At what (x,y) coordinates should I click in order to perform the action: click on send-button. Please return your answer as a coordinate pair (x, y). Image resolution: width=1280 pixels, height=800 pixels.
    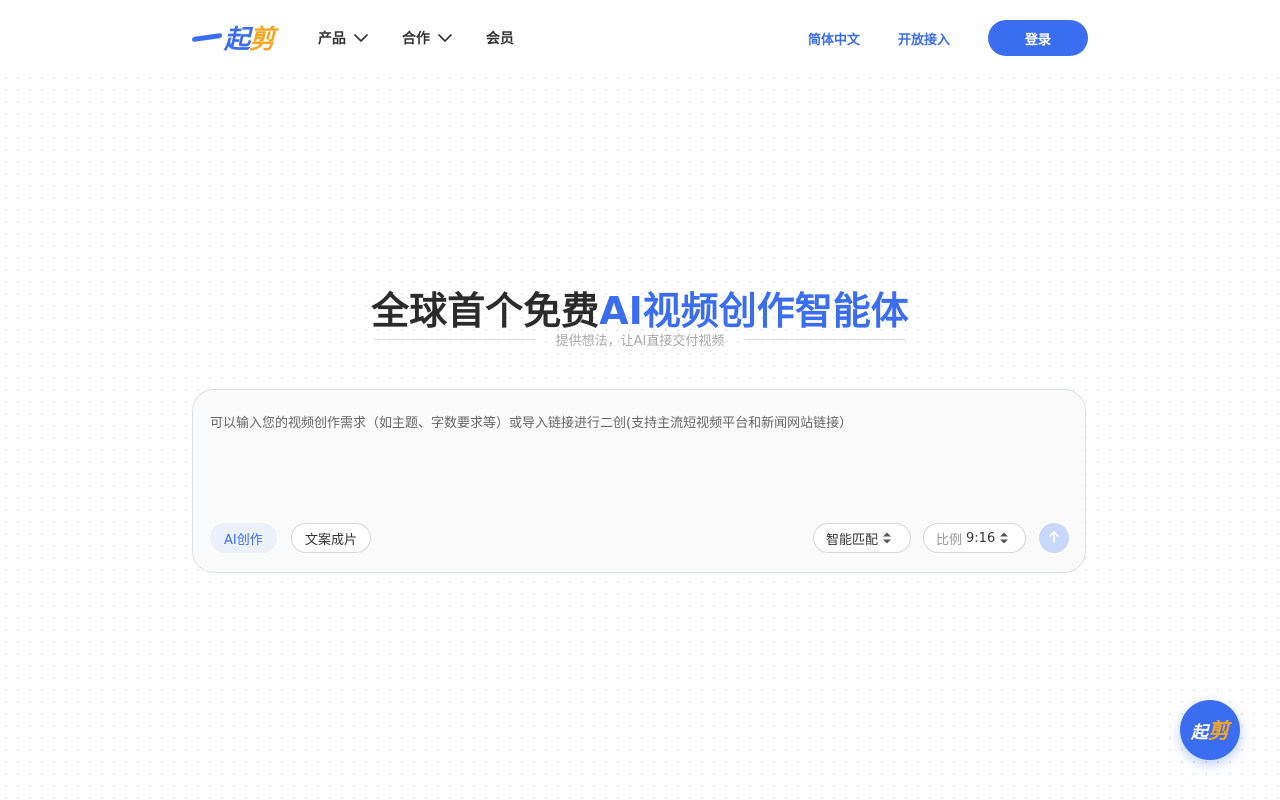
    Looking at the image, I should click on (1054, 538).